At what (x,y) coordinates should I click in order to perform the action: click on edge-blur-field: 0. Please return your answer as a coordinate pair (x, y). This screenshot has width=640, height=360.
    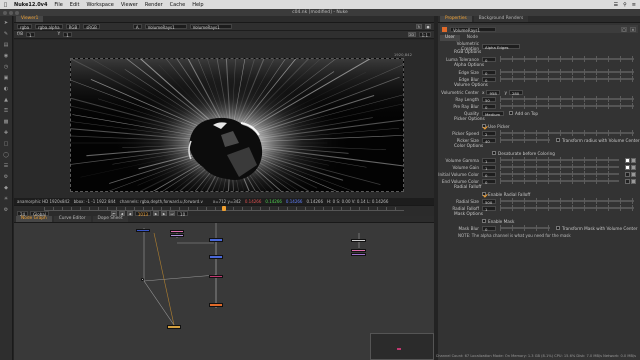
    Looking at the image, I should click on (489, 79).